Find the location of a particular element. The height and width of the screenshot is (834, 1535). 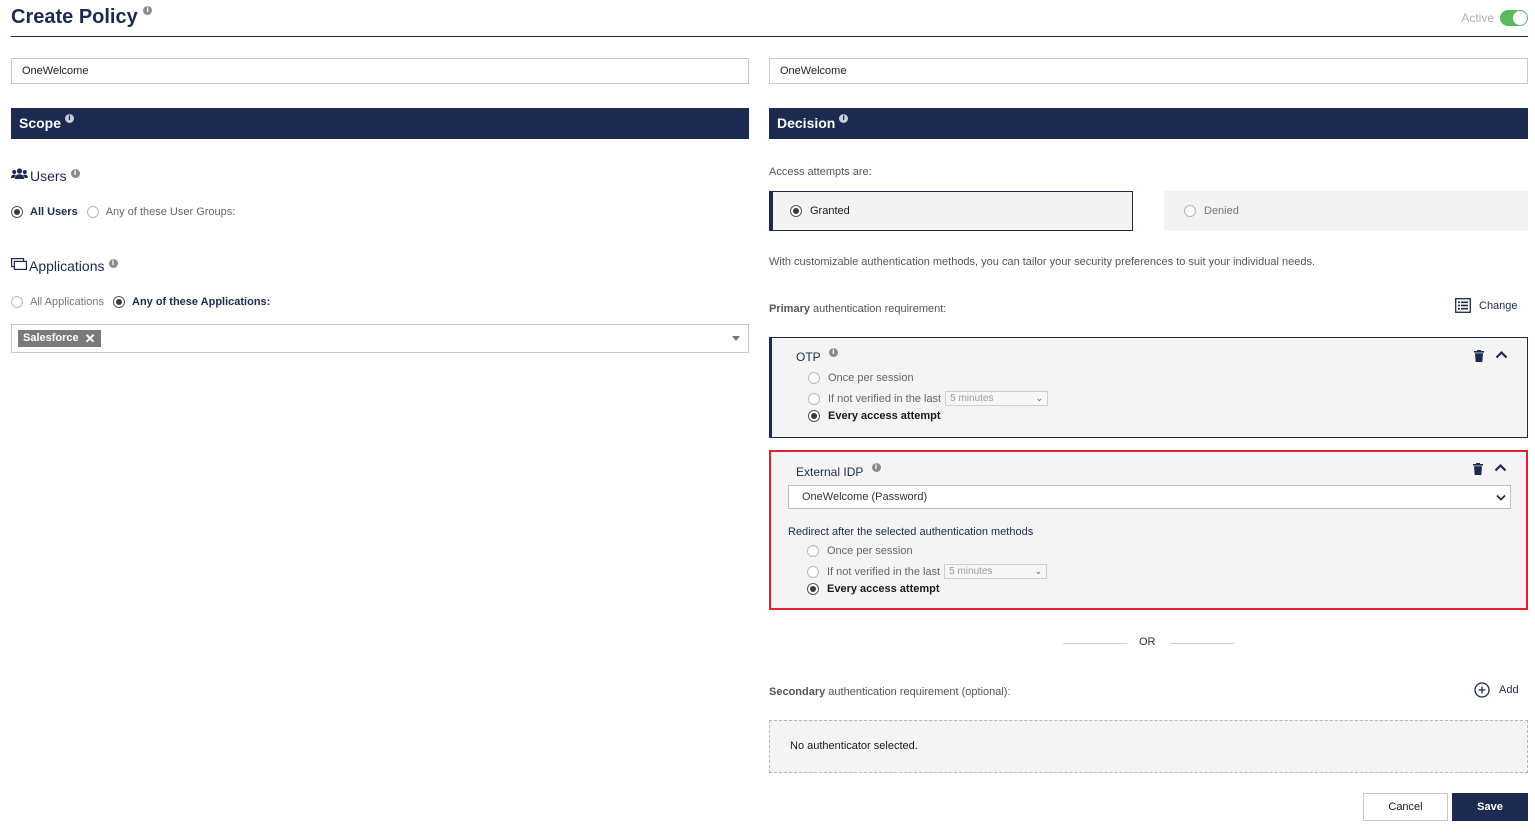

all-users-radio is located at coordinates (17, 212).